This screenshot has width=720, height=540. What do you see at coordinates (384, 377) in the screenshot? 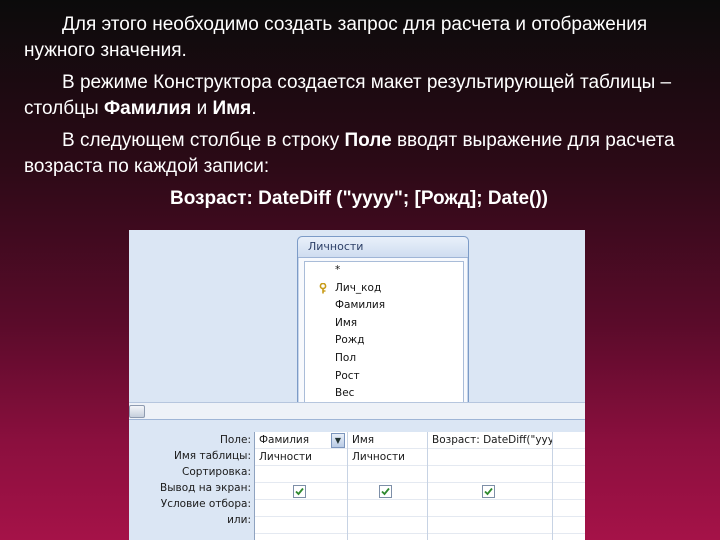
I see `field-item: Рост` at bounding box center [384, 377].